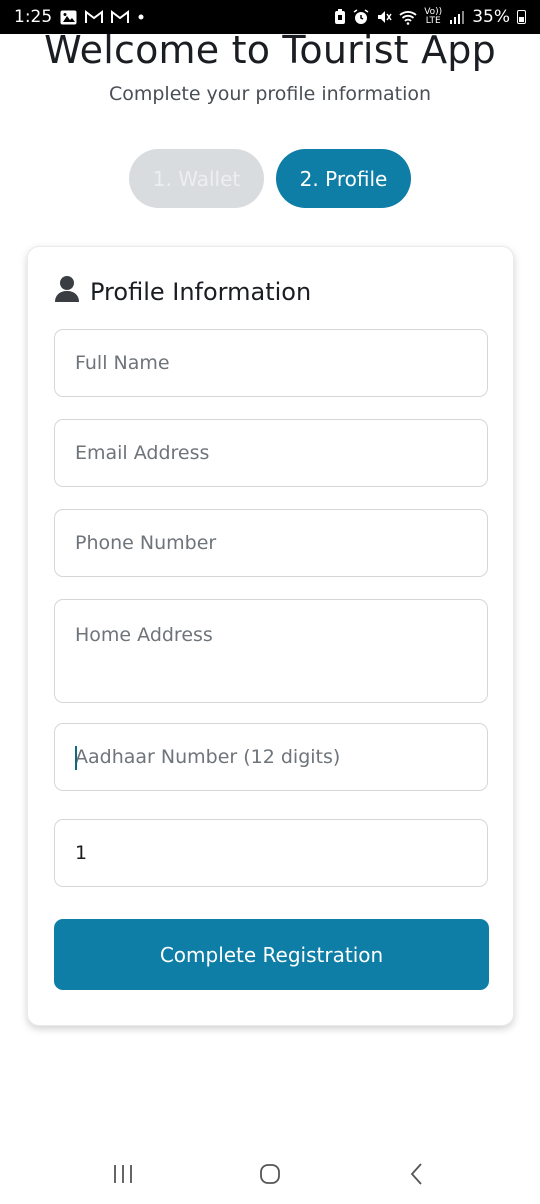 The image size is (540, 1204). What do you see at coordinates (270, 50) in the screenshot?
I see `page-title: Welcome to Tourist App` at bounding box center [270, 50].